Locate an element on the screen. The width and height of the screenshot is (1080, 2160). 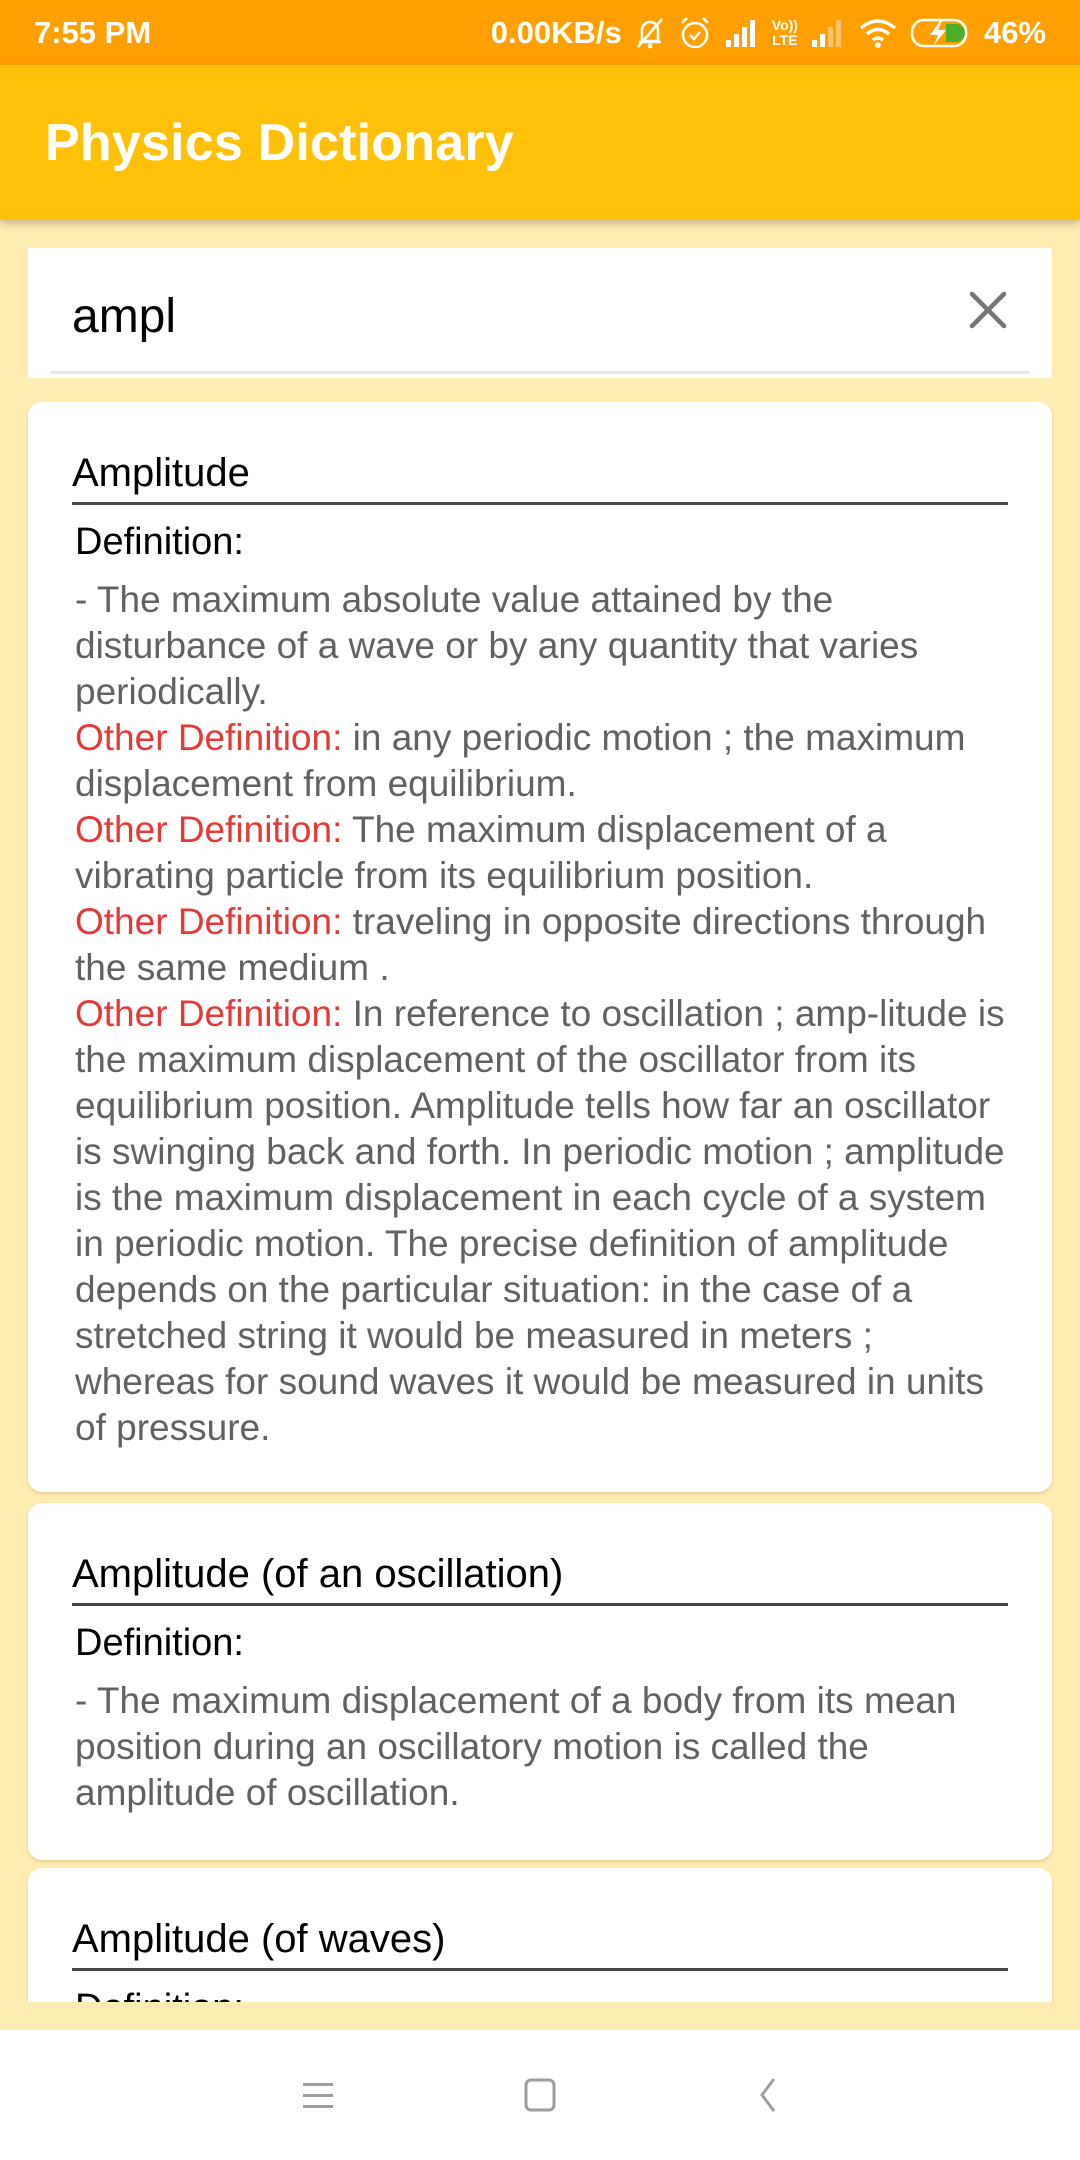
navigation-bar is located at coordinates (540, 2095).